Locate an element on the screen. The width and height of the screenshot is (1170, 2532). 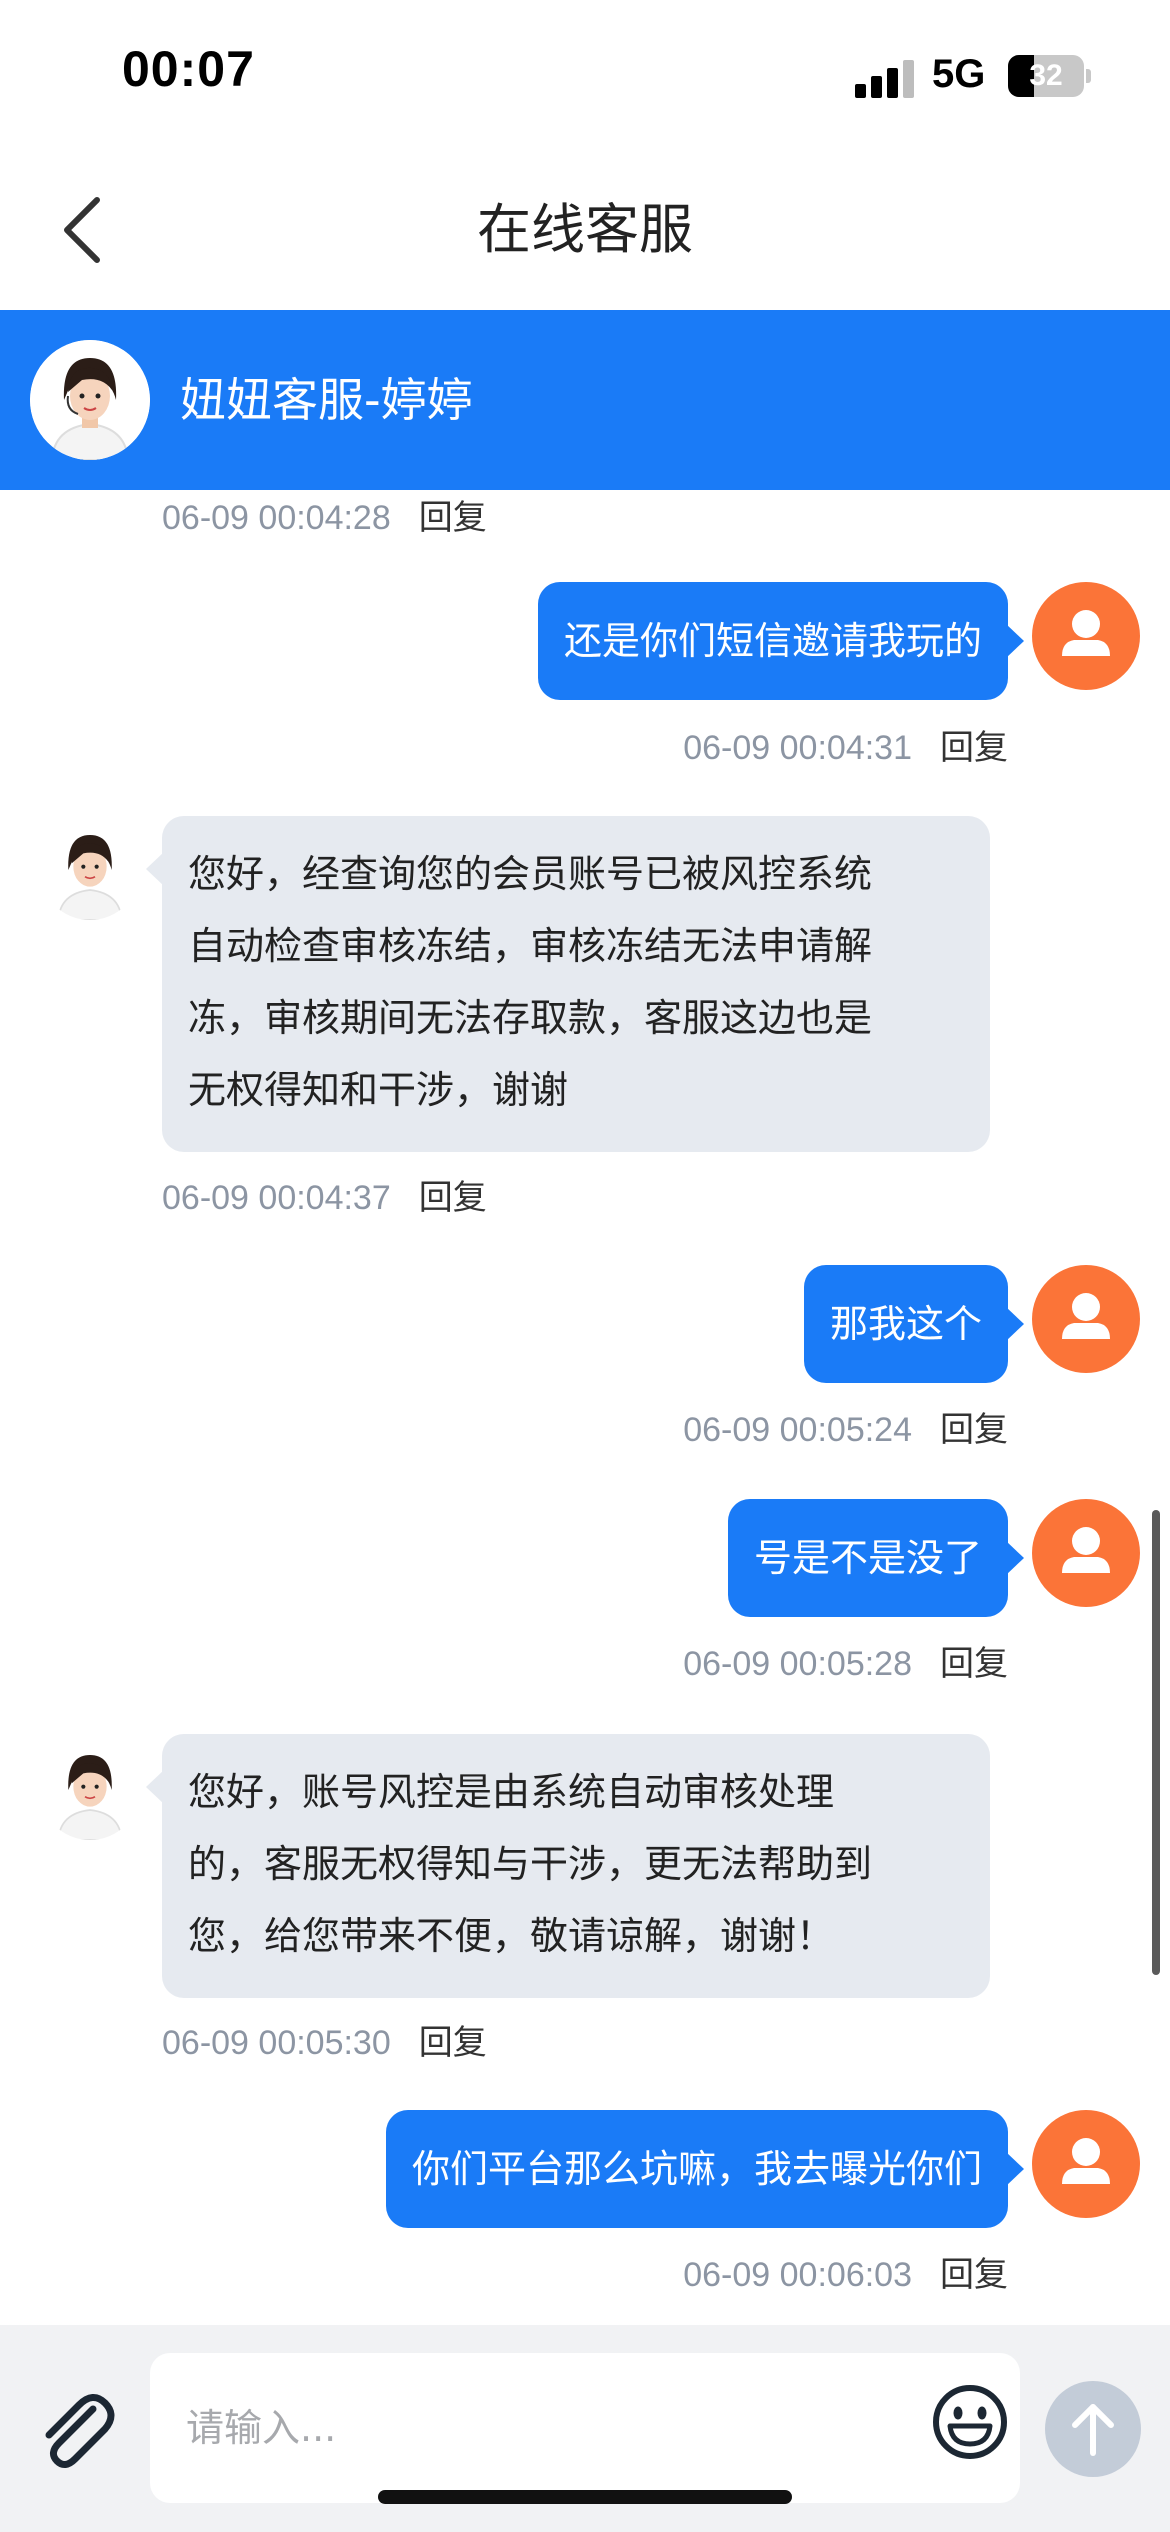
message-text: 那我这个 is located at coordinates (905, 1324).